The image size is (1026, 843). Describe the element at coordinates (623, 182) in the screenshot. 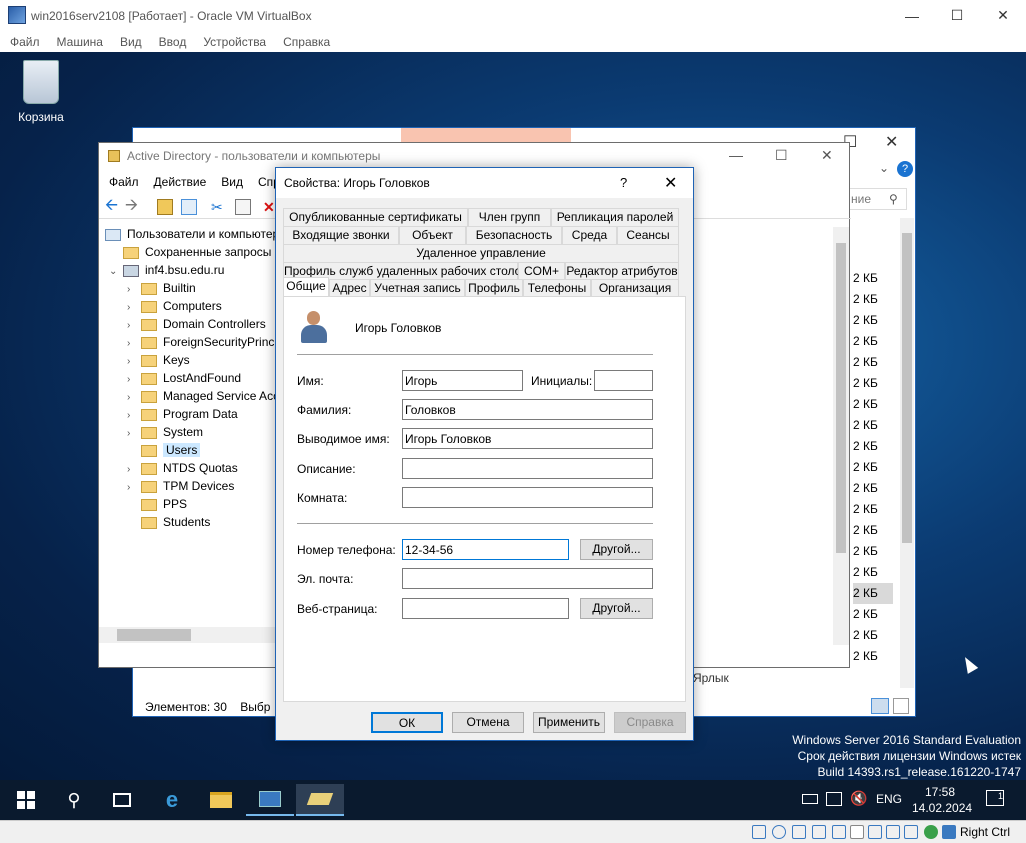

I see `dialog-help-button: ?` at that location.